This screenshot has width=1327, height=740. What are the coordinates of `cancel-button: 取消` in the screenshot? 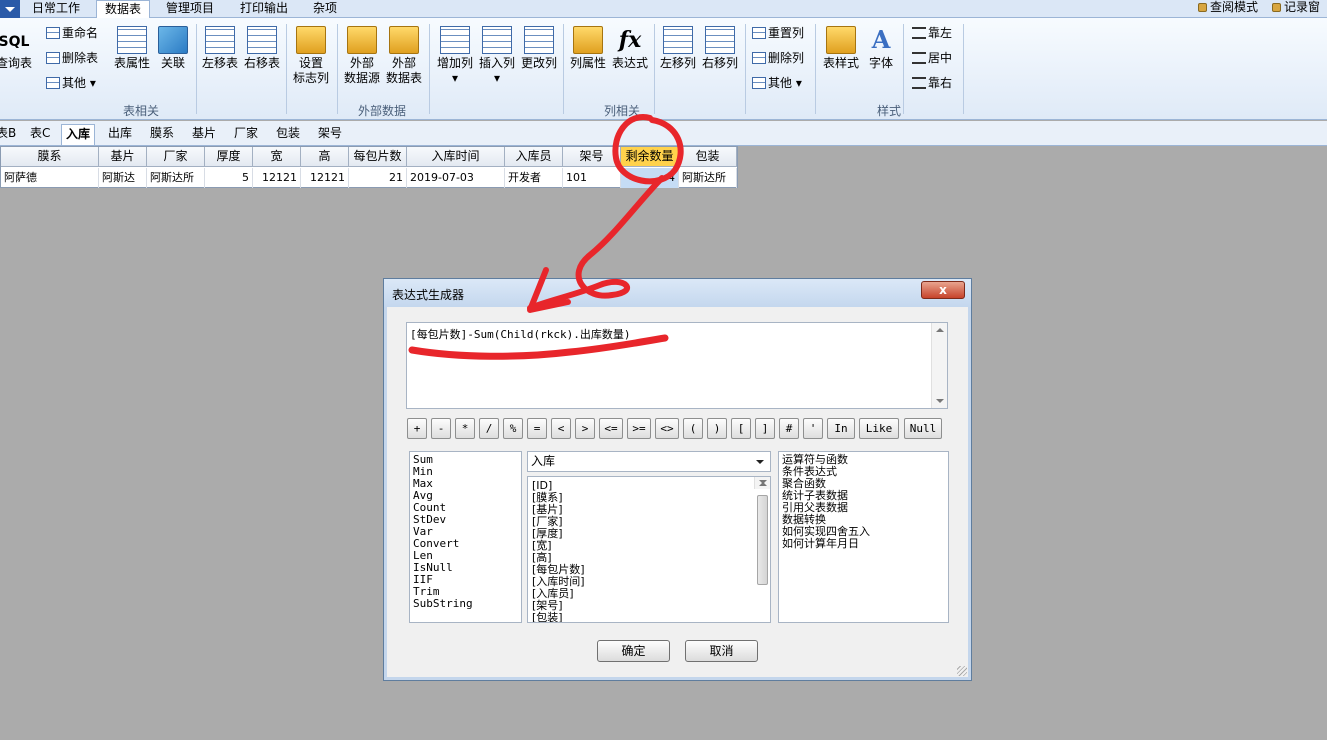 It's located at (721, 651).